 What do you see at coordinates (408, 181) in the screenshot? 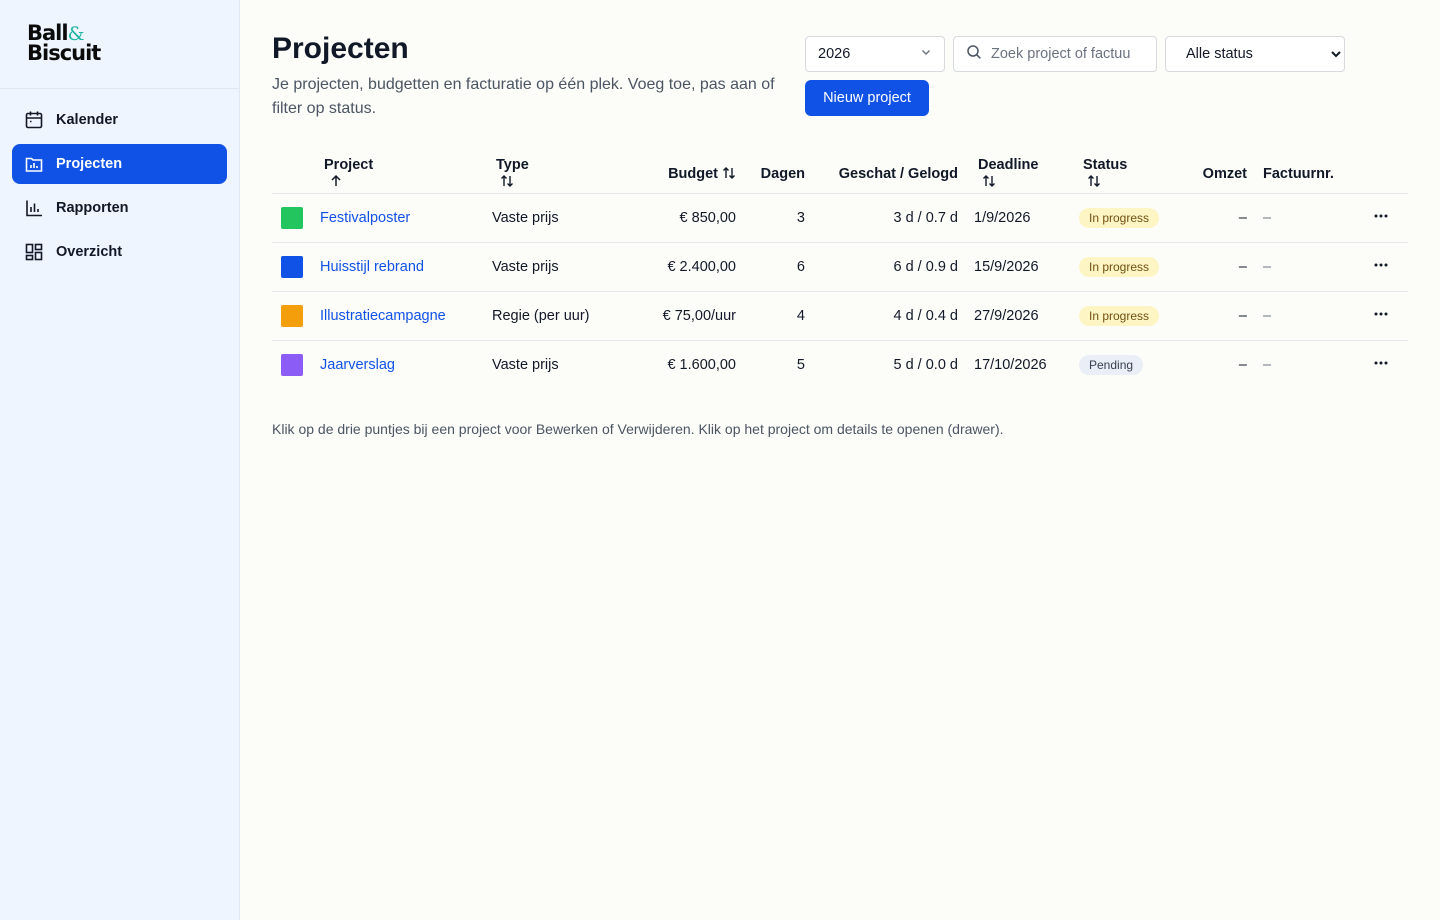
I see `arrow-up-icon` at bounding box center [408, 181].